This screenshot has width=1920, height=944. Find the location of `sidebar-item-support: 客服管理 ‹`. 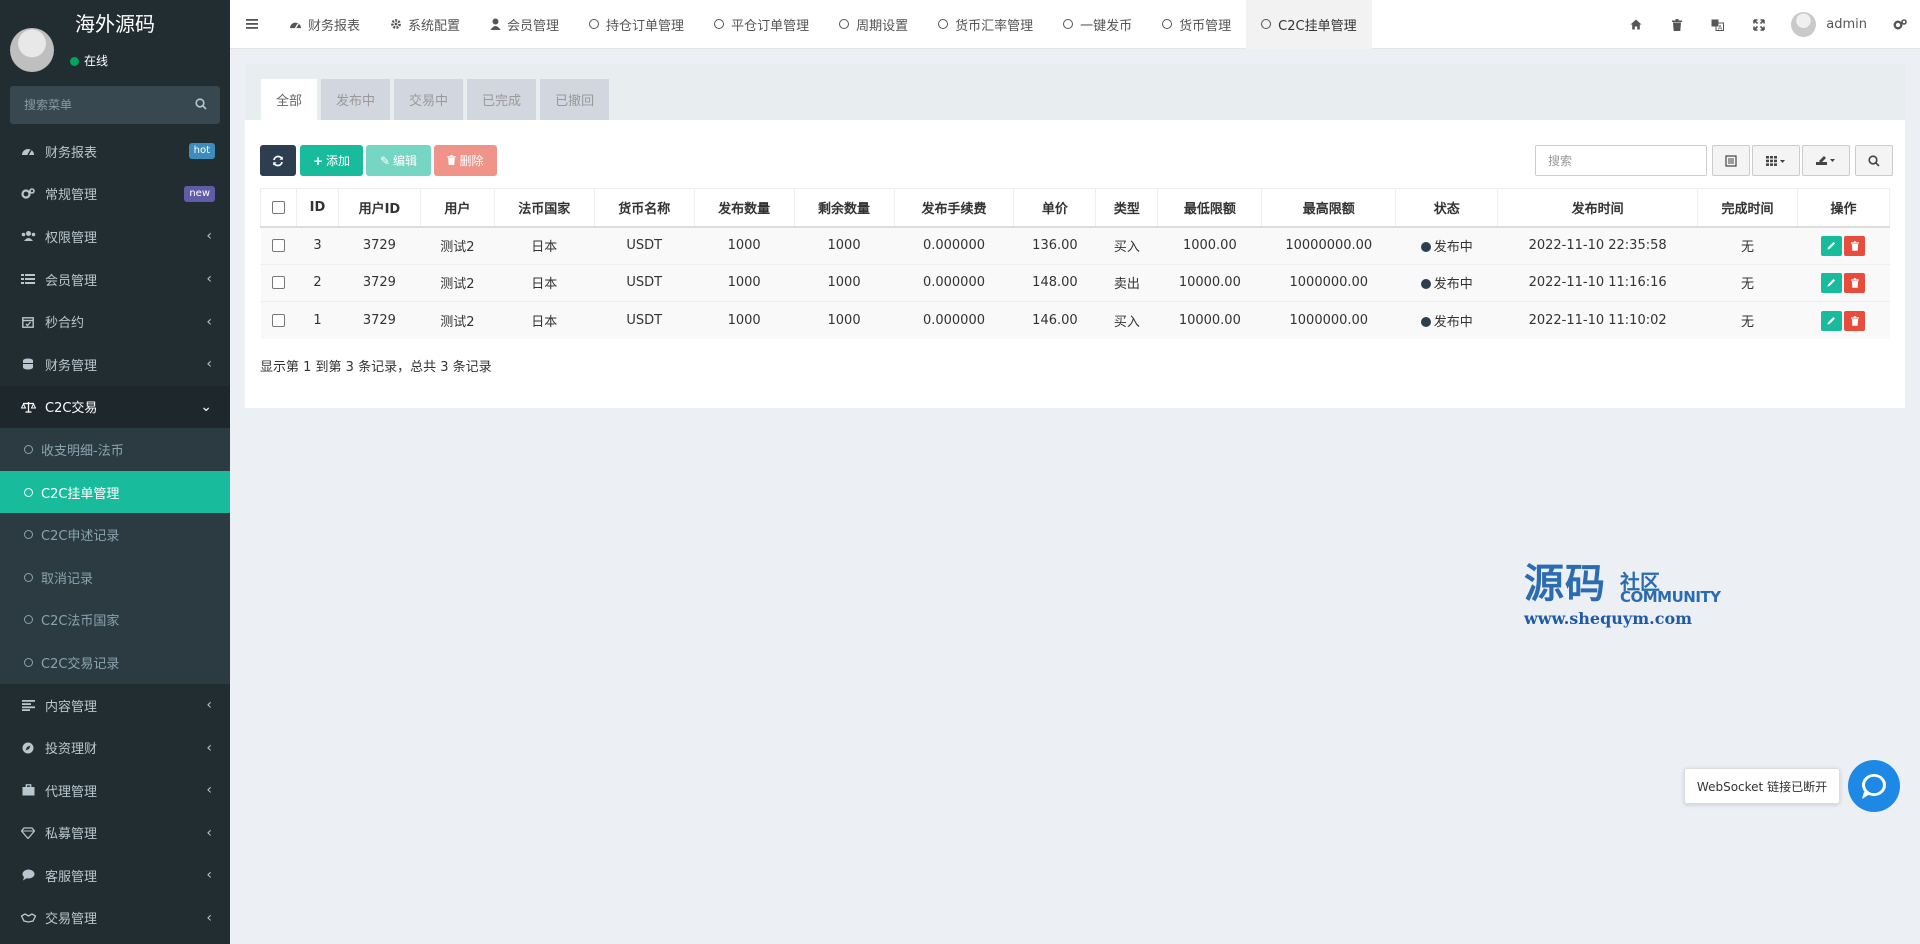

sidebar-item-support: 客服管理 ‹ is located at coordinates (115, 875).